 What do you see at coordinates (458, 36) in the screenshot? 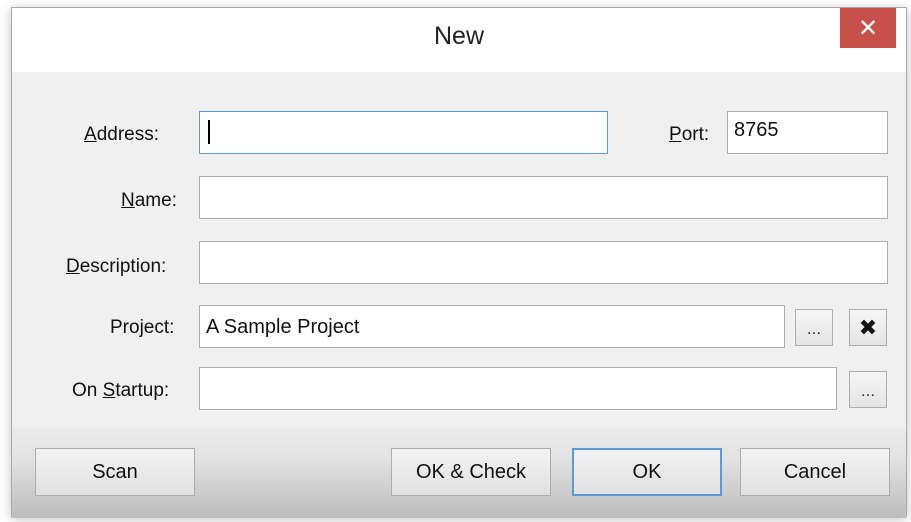
I see `dialog-title: New` at bounding box center [458, 36].